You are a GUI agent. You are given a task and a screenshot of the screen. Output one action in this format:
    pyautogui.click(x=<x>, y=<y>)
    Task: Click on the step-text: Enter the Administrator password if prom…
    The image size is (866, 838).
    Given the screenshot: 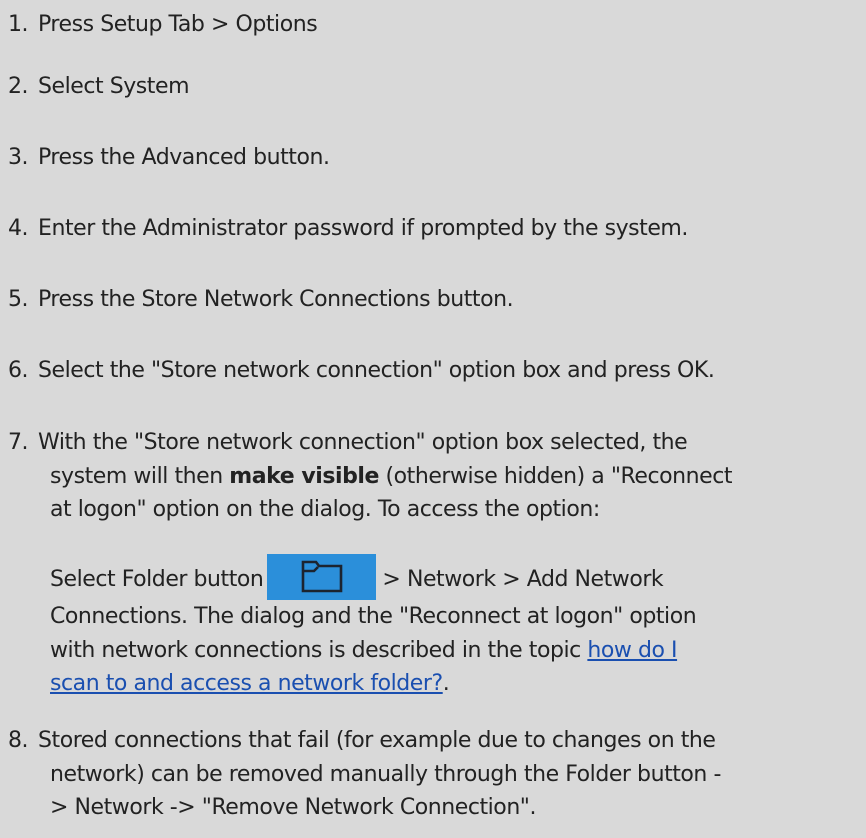 What is the action you would take?
    pyautogui.click(x=363, y=228)
    